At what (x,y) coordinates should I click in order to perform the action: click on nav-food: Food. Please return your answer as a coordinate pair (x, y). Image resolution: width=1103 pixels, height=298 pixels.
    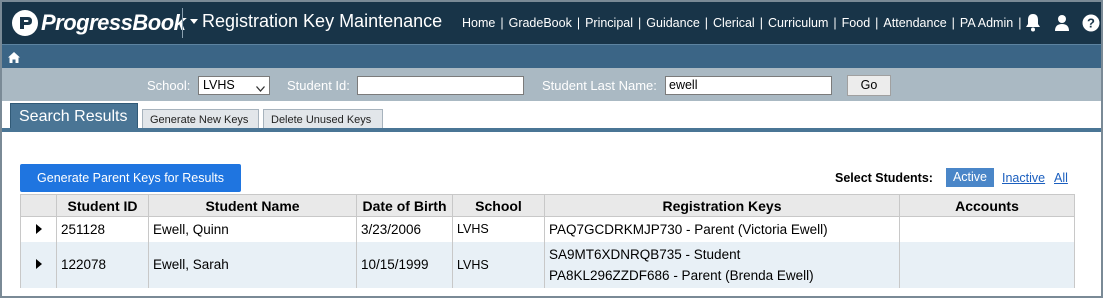
    Looking at the image, I should click on (856, 23).